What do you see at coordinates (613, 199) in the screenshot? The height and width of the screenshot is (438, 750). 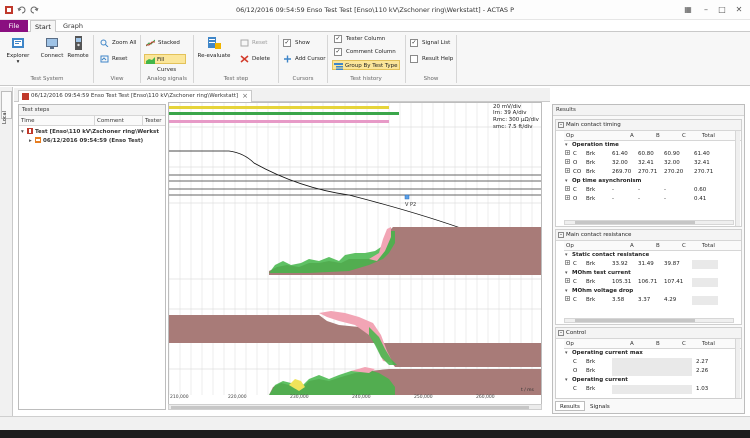 I see `result-cell-a: -` at bounding box center [613, 199].